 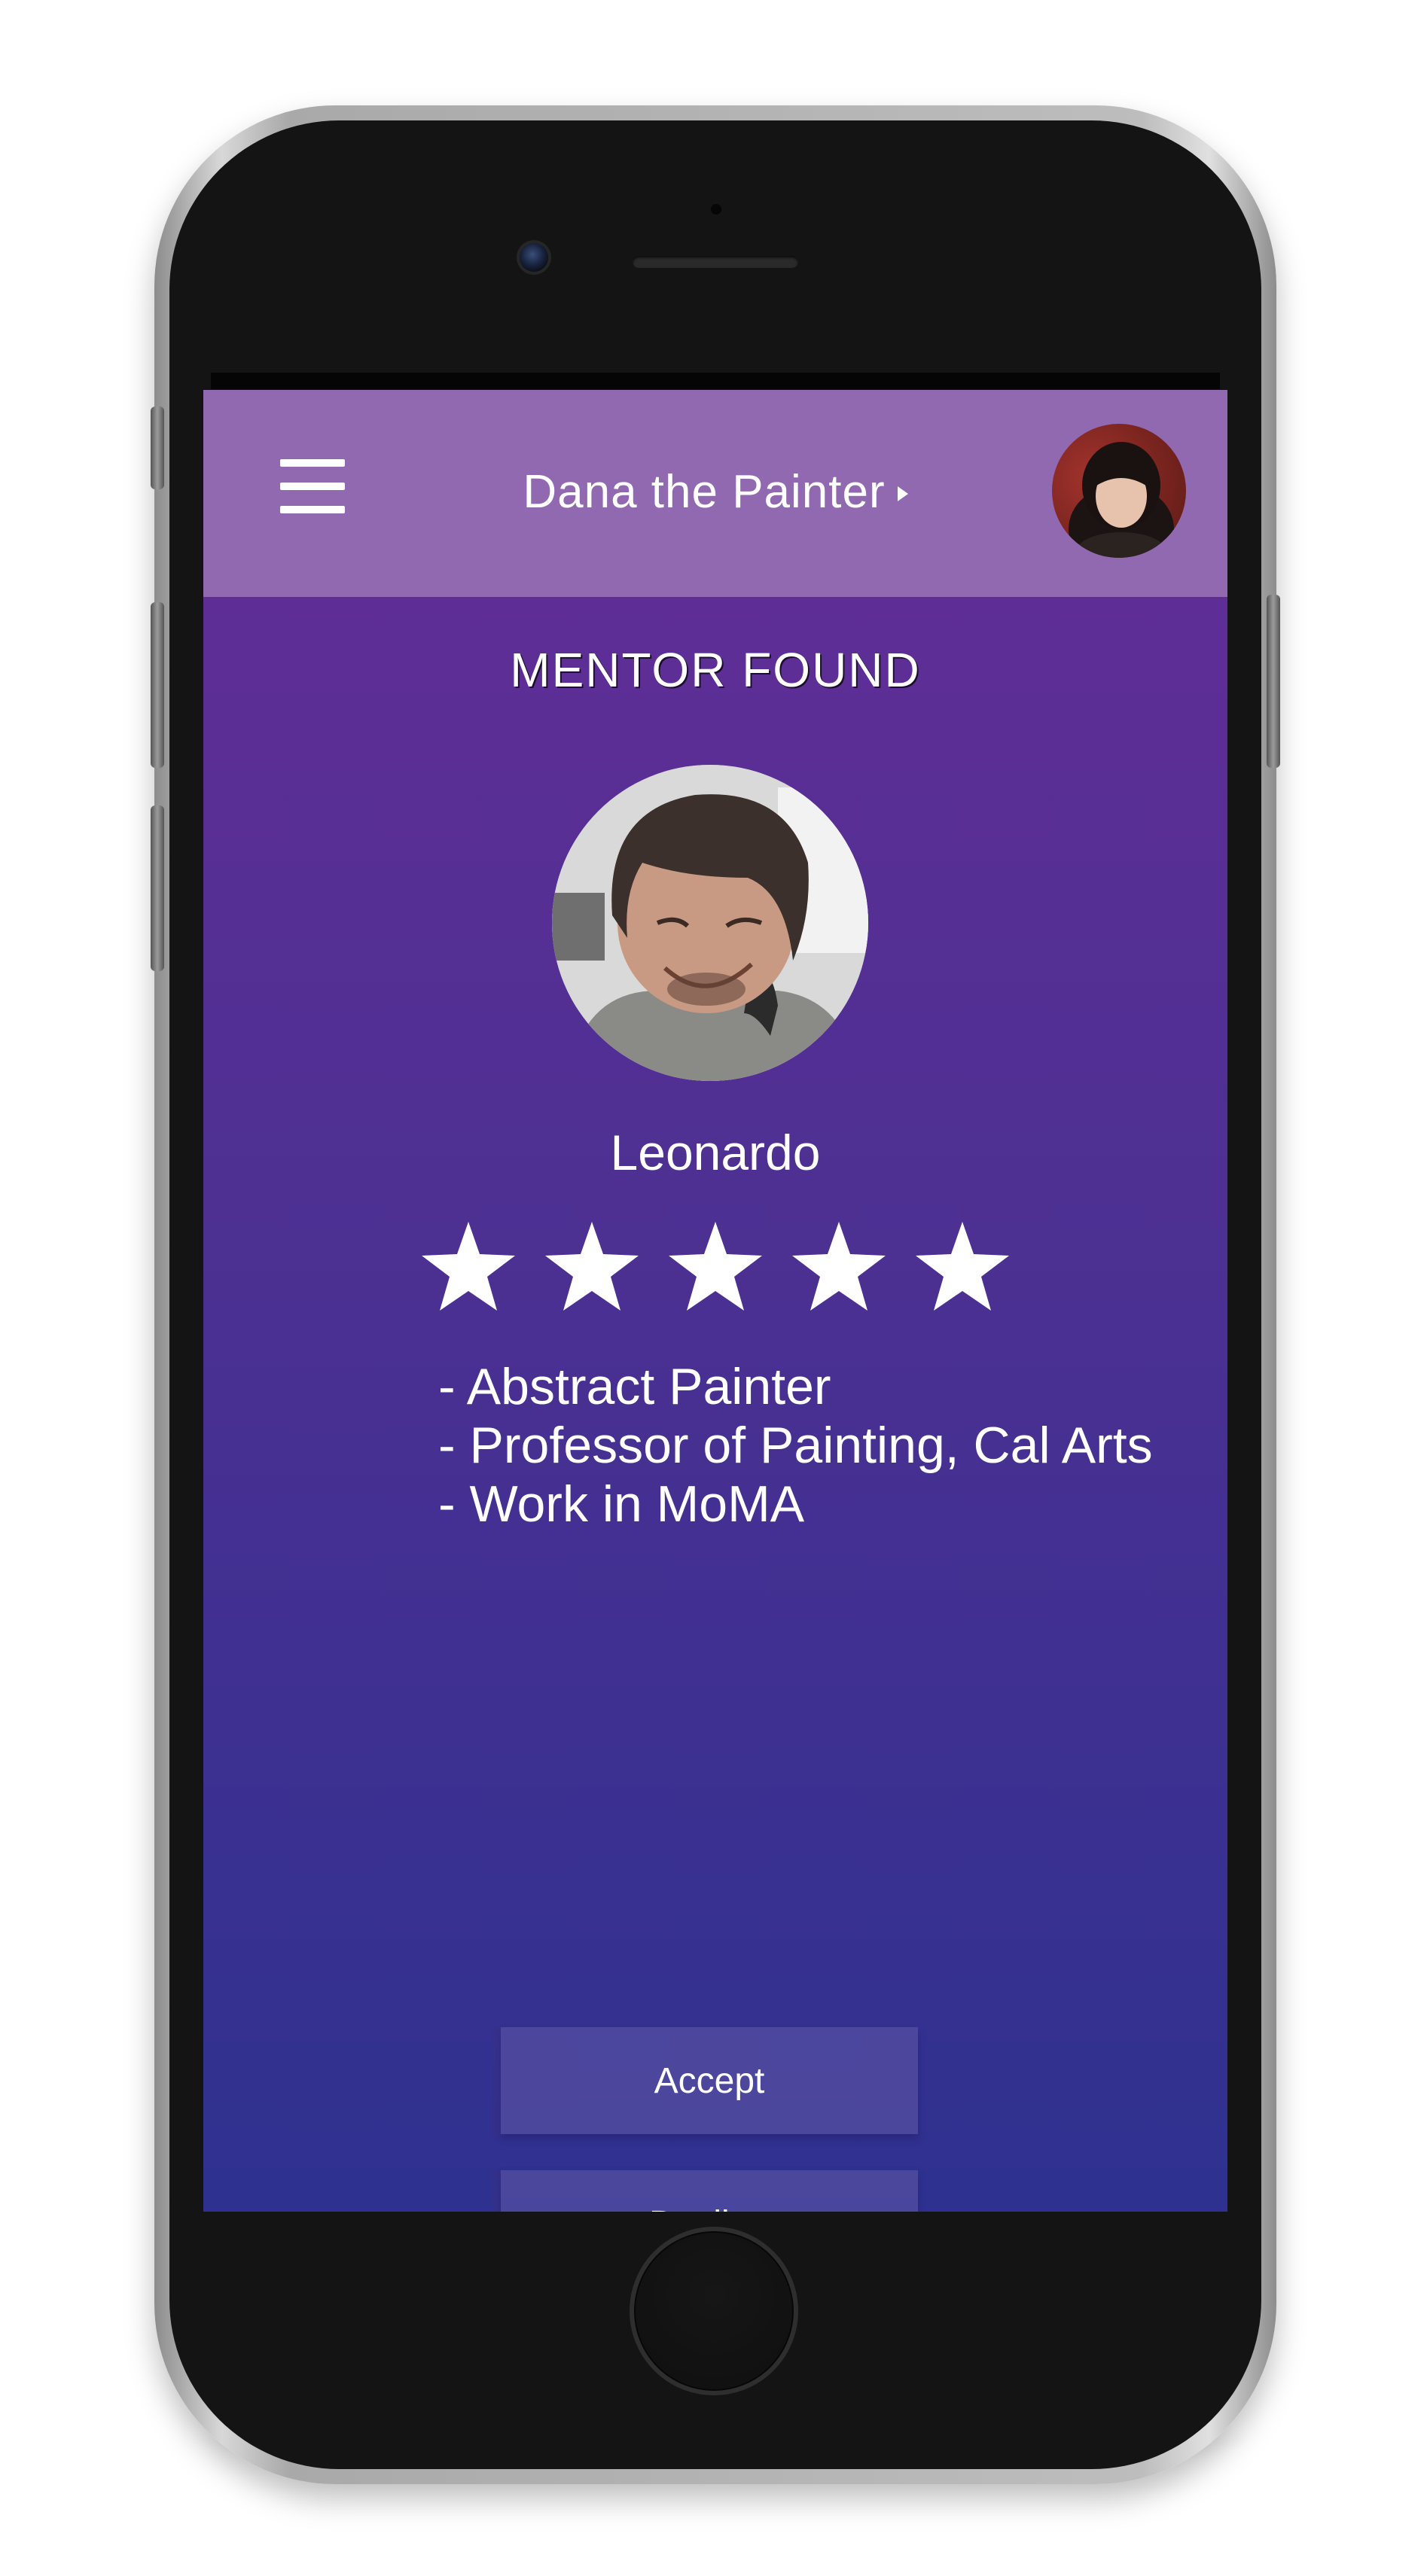 I want to click on bio-line: - Work in MoMA, so click(x=621, y=1504).